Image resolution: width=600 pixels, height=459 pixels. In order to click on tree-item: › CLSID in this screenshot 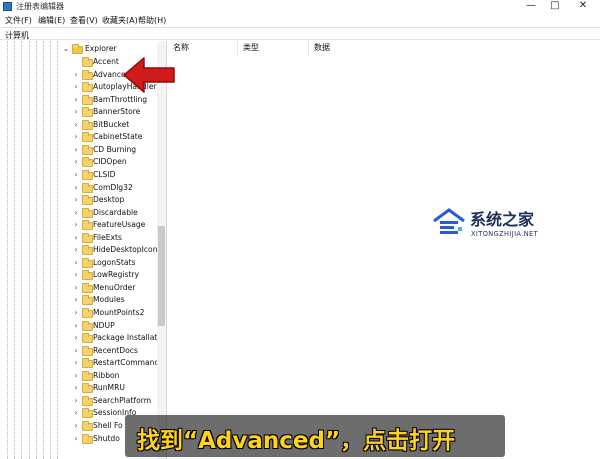, I will do `click(80, 176)`.